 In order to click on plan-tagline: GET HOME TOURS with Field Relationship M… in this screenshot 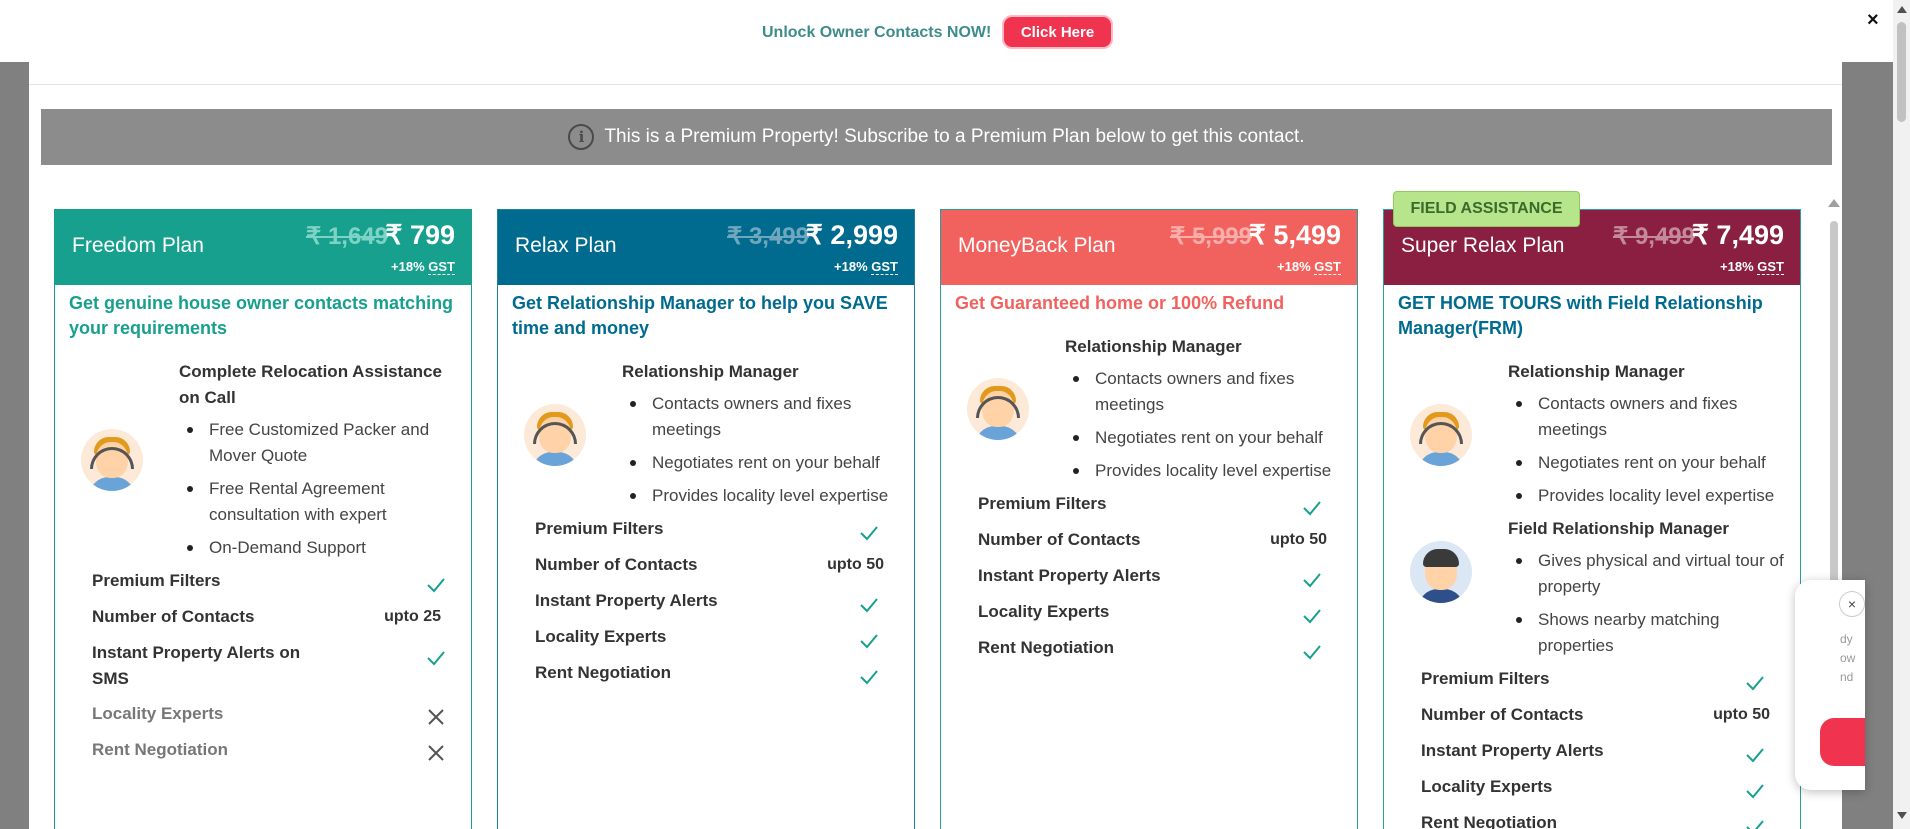, I will do `click(1580, 315)`.